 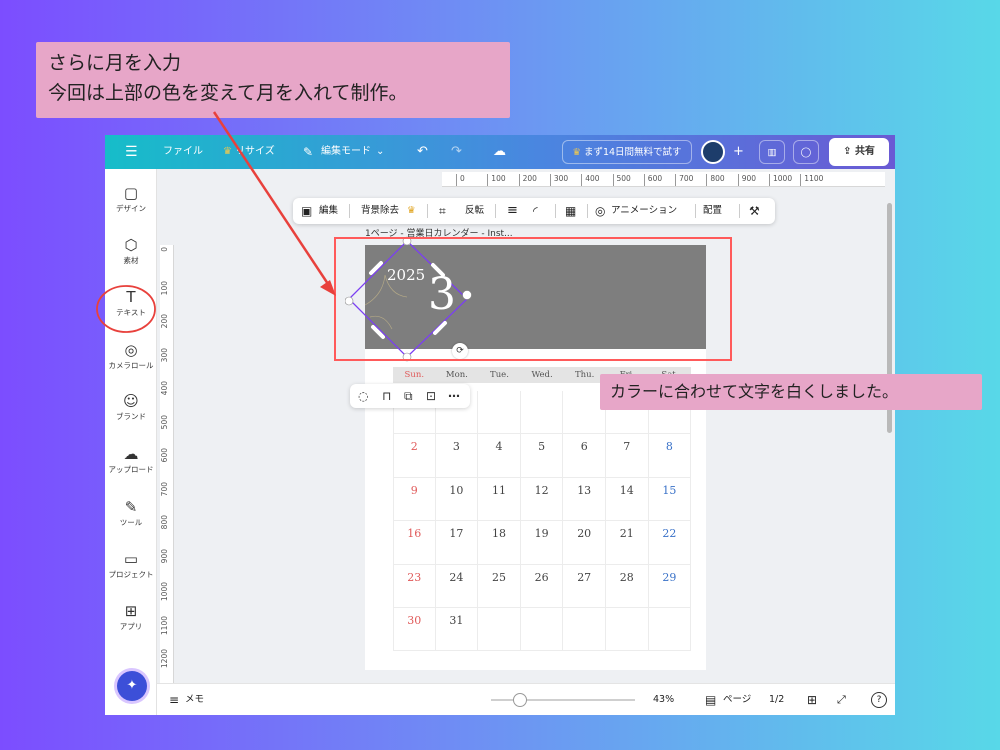 I want to click on arrow-line, so click(x=273, y=201).